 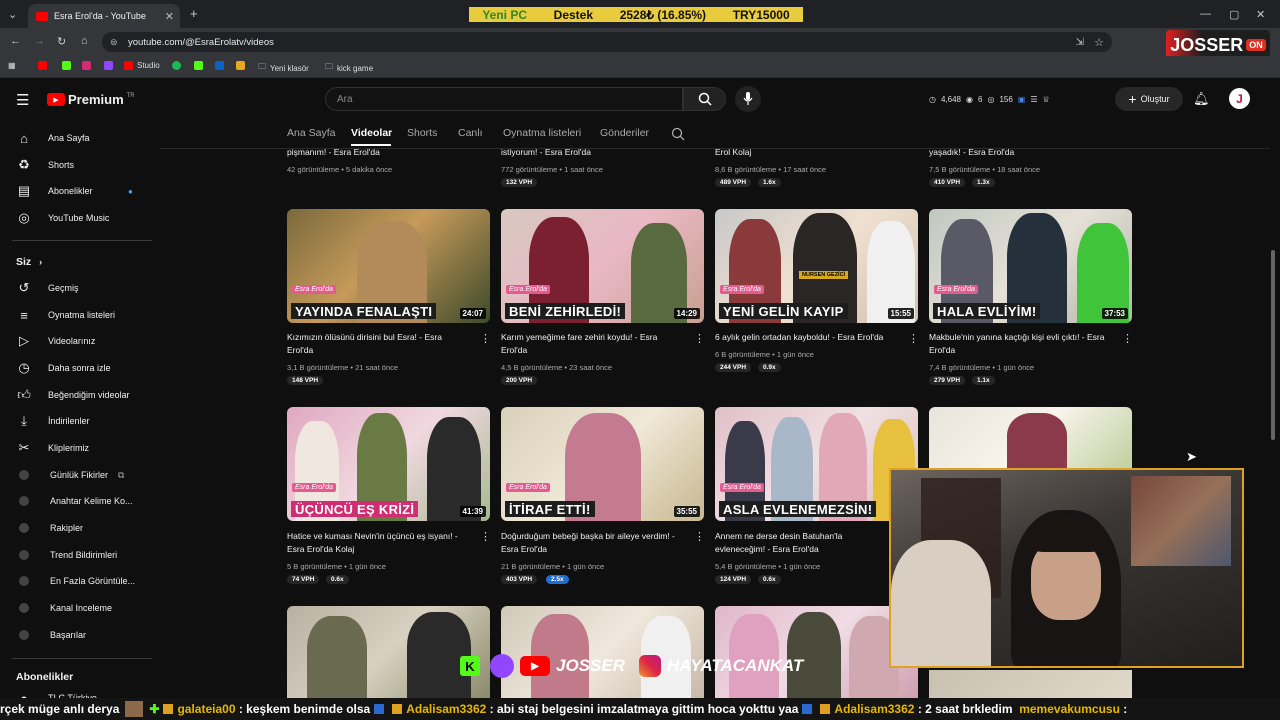 I want to click on sidebar-item-history: ↺ Geçmiş, so click(x=47, y=288).